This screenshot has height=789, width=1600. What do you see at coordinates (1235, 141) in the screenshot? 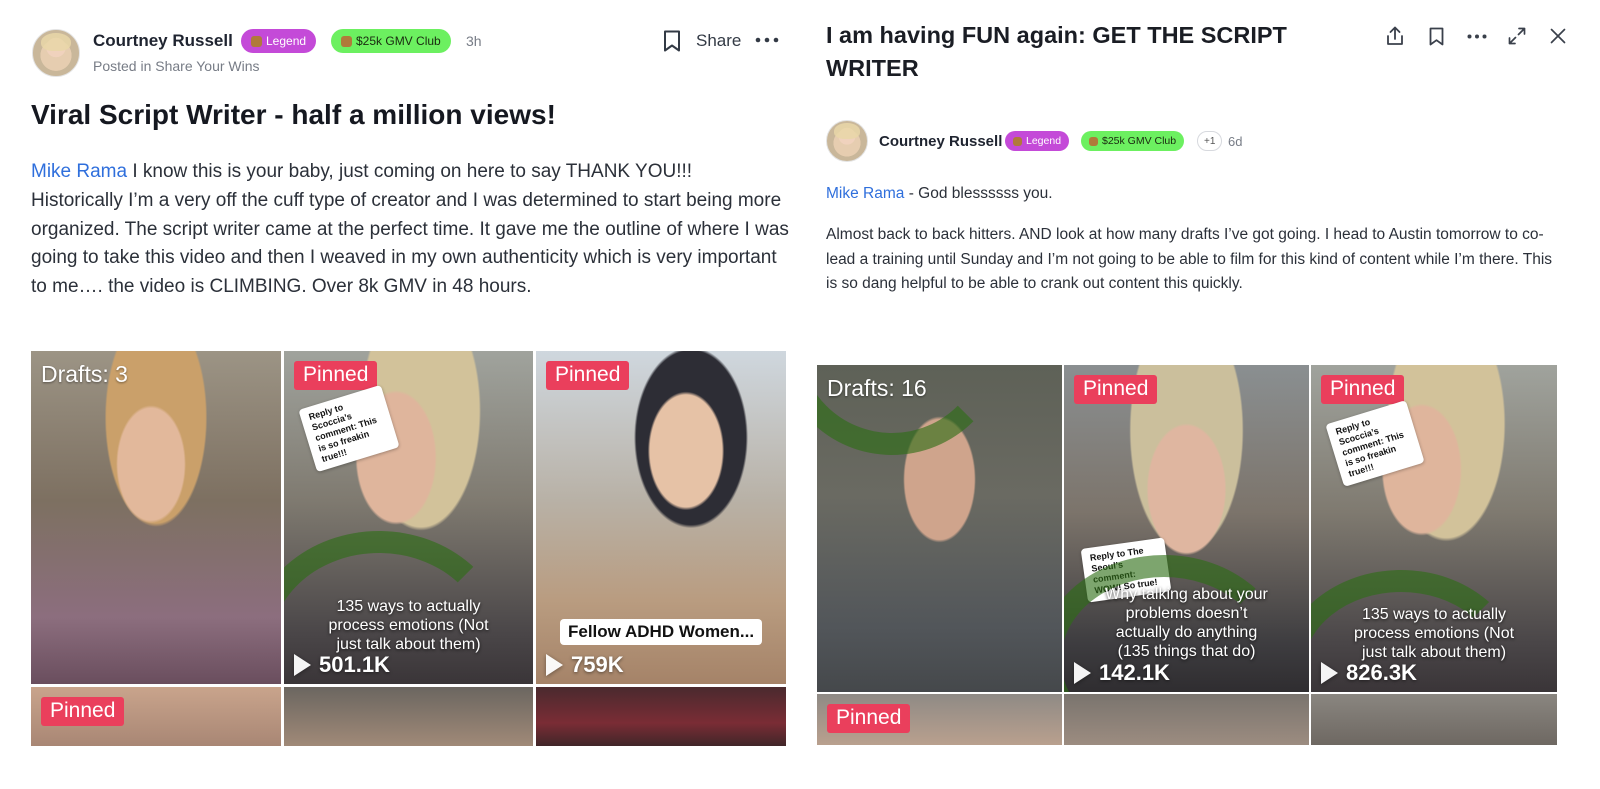
I see `post-timestamp: 6d` at bounding box center [1235, 141].